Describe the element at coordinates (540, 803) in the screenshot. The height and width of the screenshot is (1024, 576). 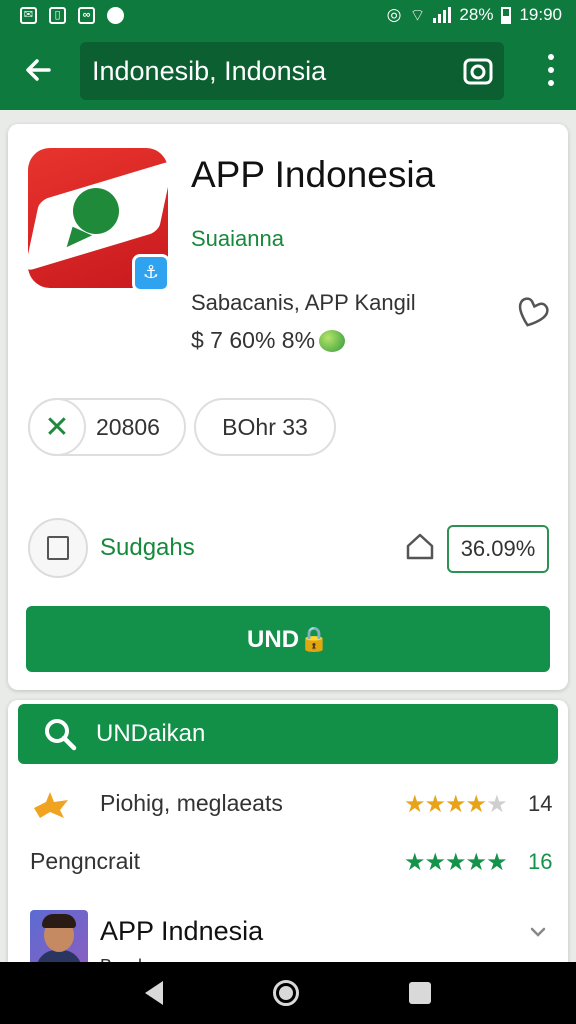
I see `rating-value: 14` at that location.